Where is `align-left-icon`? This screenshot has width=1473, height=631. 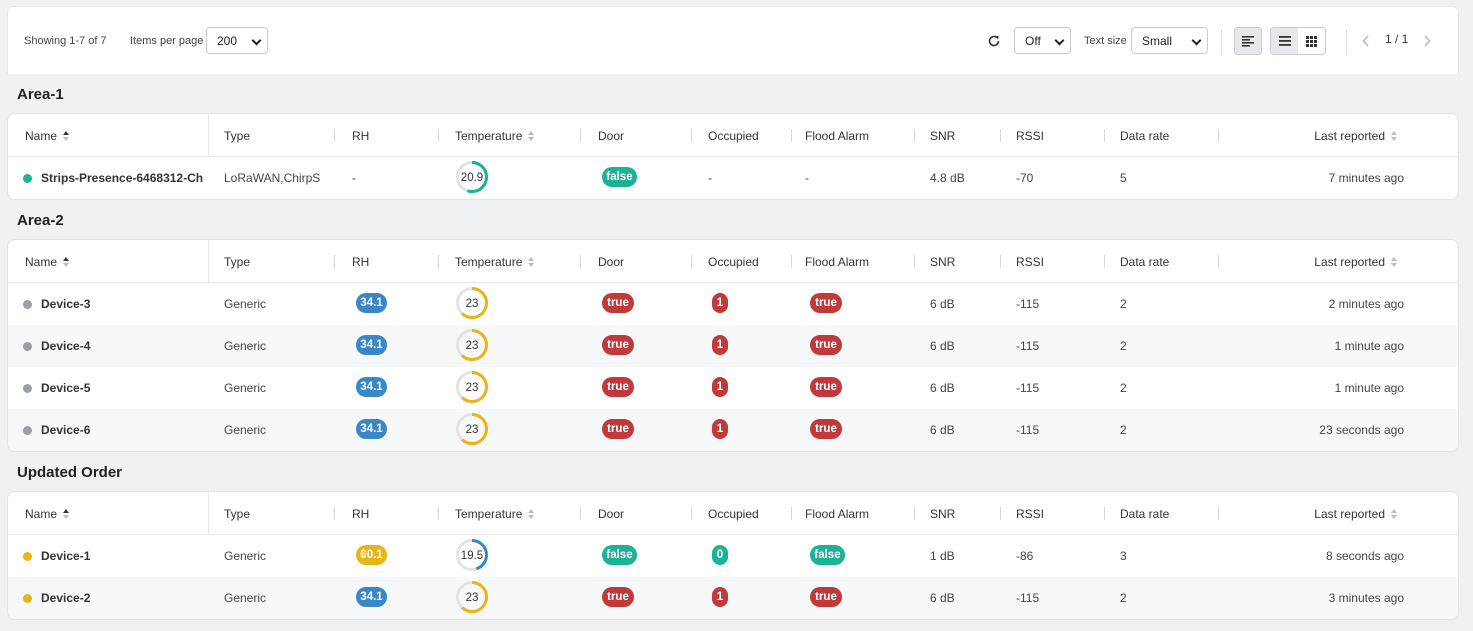
align-left-icon is located at coordinates (1248, 41).